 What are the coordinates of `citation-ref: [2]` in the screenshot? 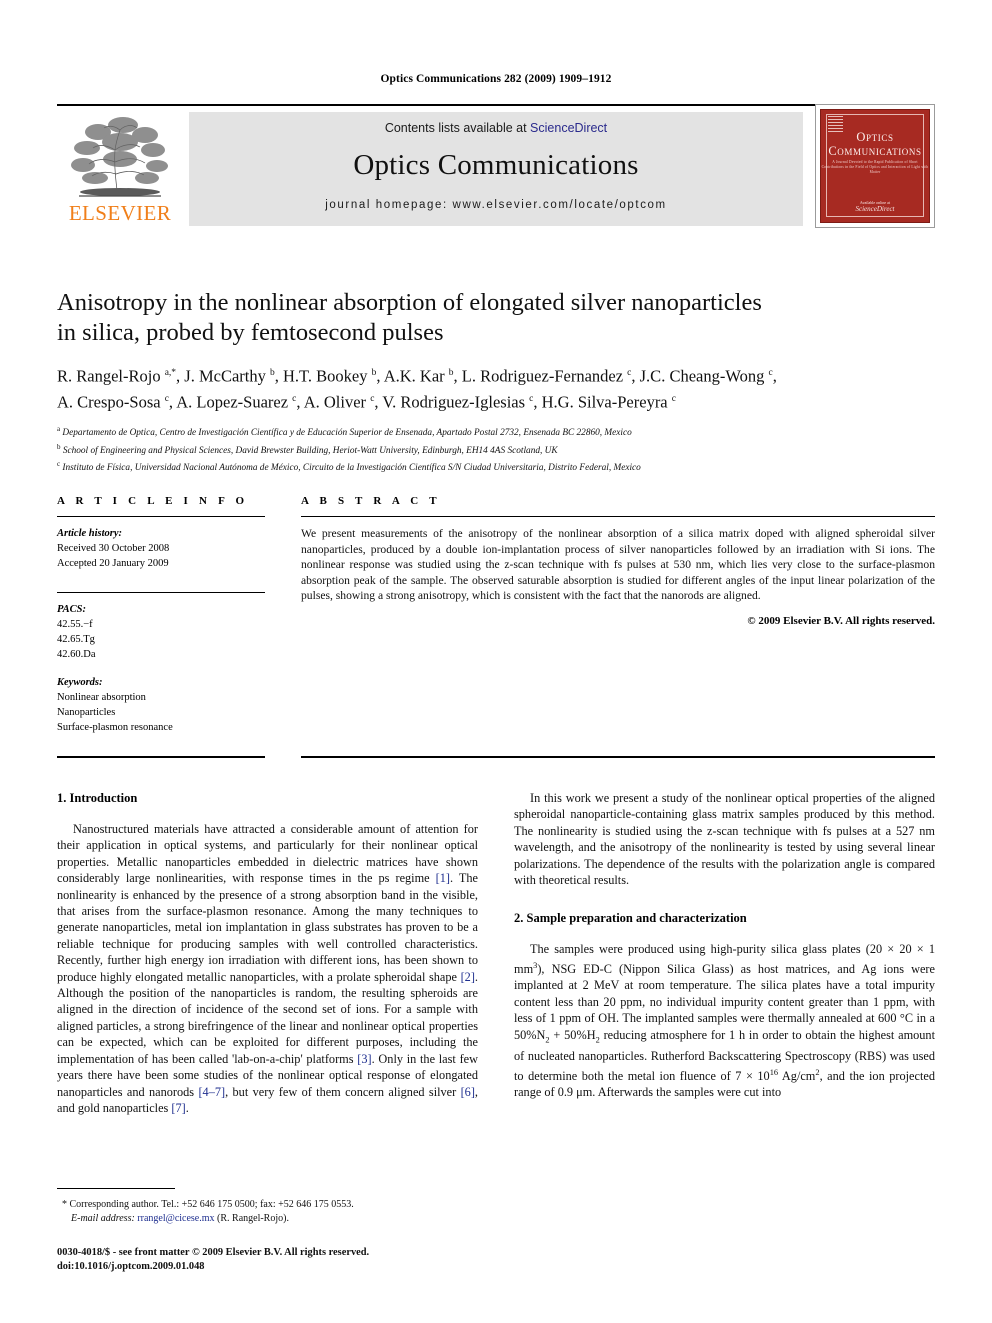 It's located at (468, 977).